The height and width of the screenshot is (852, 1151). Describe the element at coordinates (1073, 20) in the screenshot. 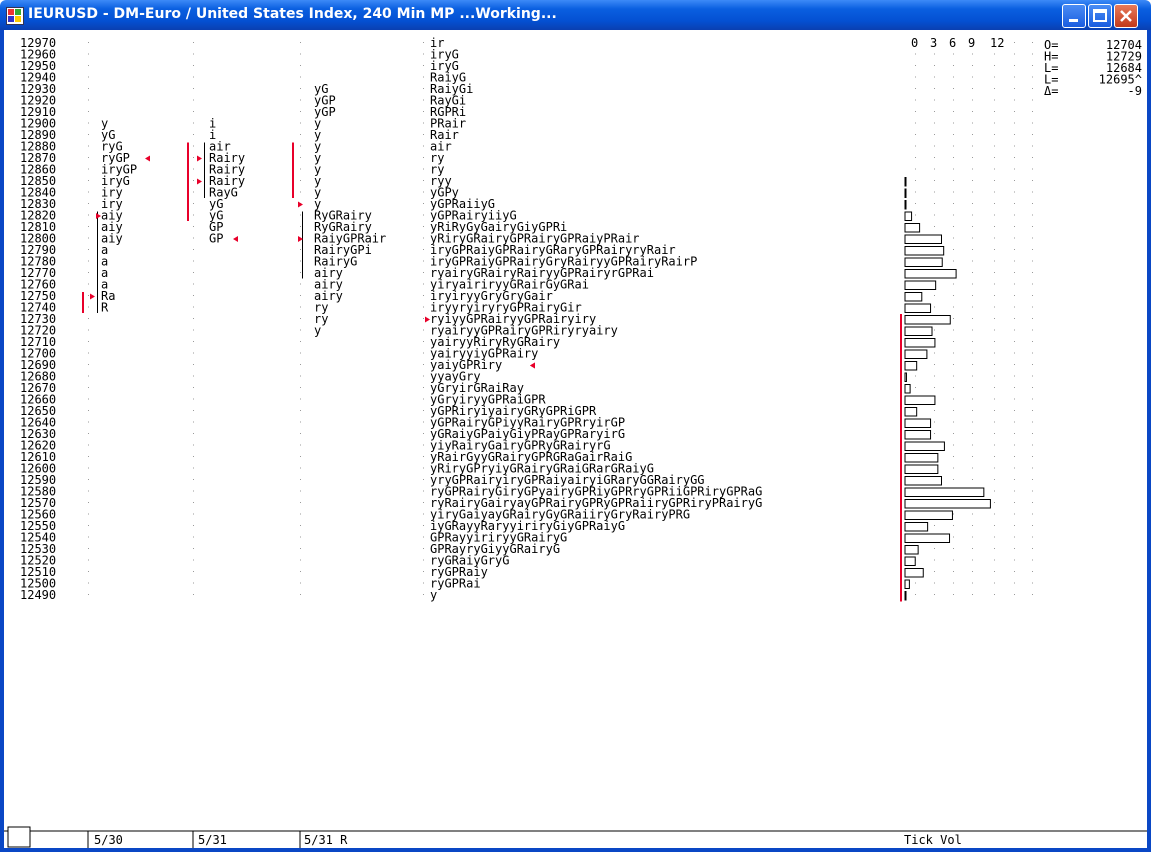

I see `minimize-icon` at that location.